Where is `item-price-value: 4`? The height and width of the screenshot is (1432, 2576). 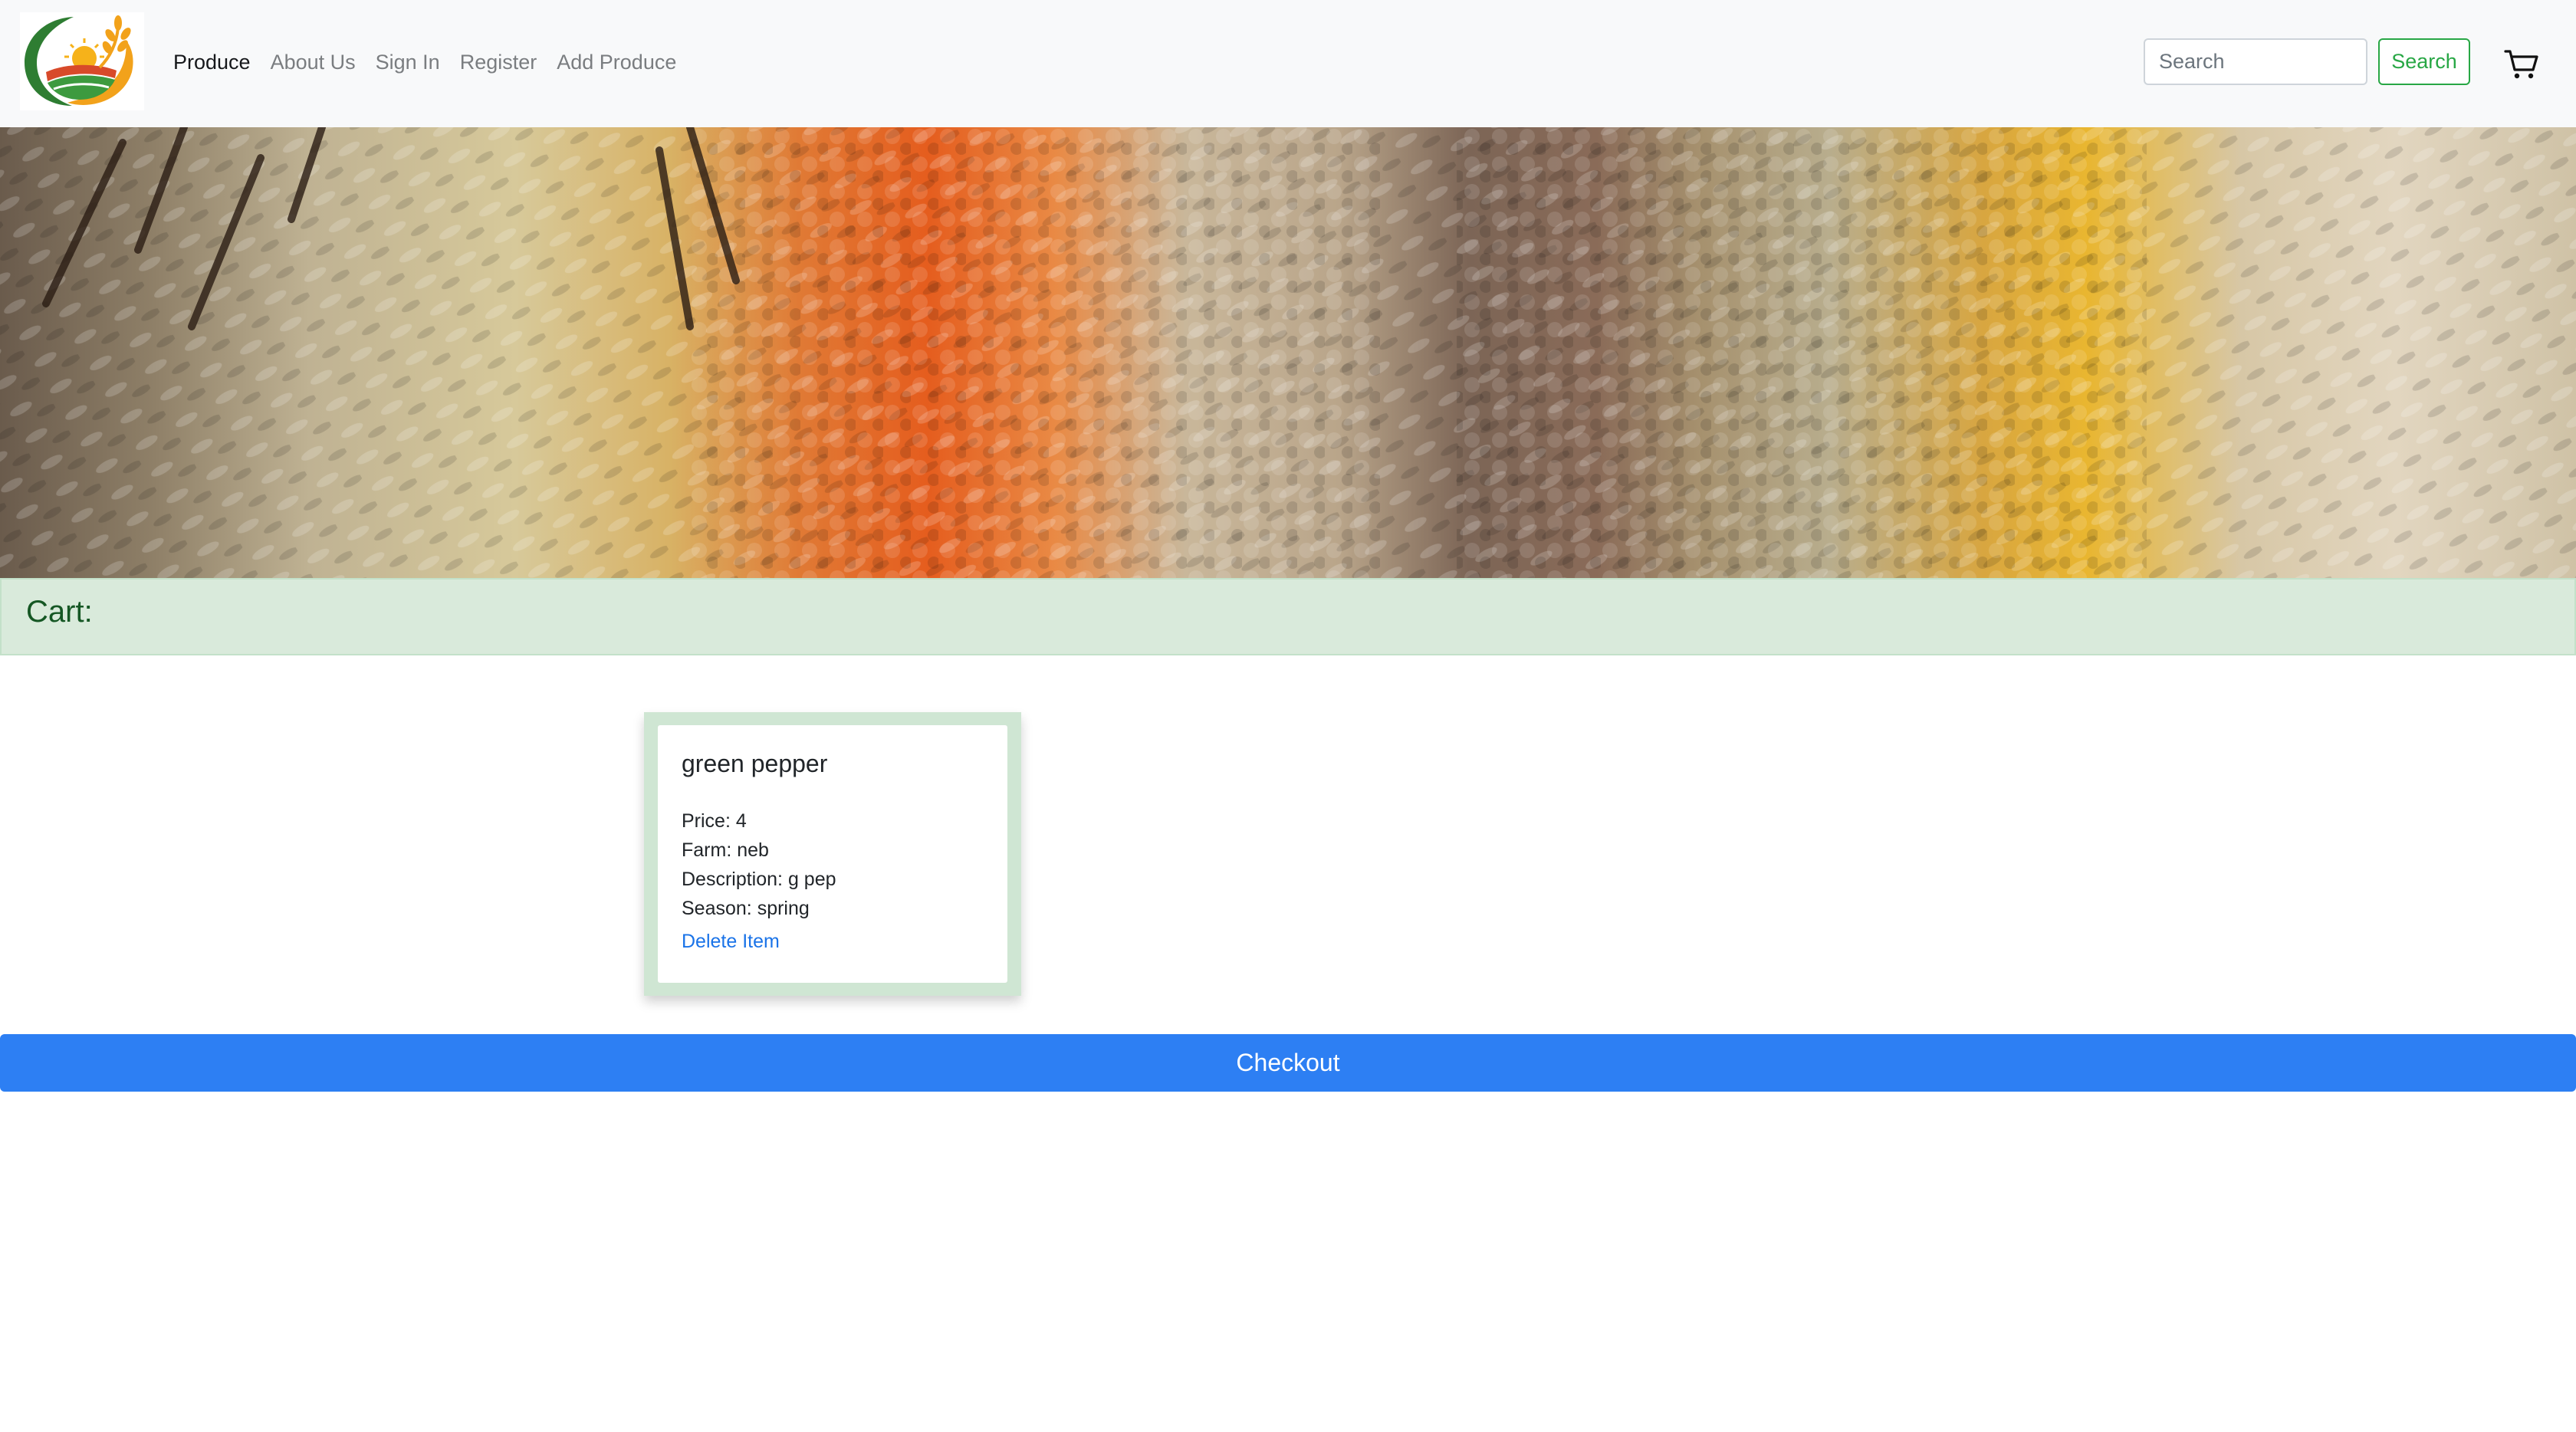
item-price-value: 4 is located at coordinates (741, 821).